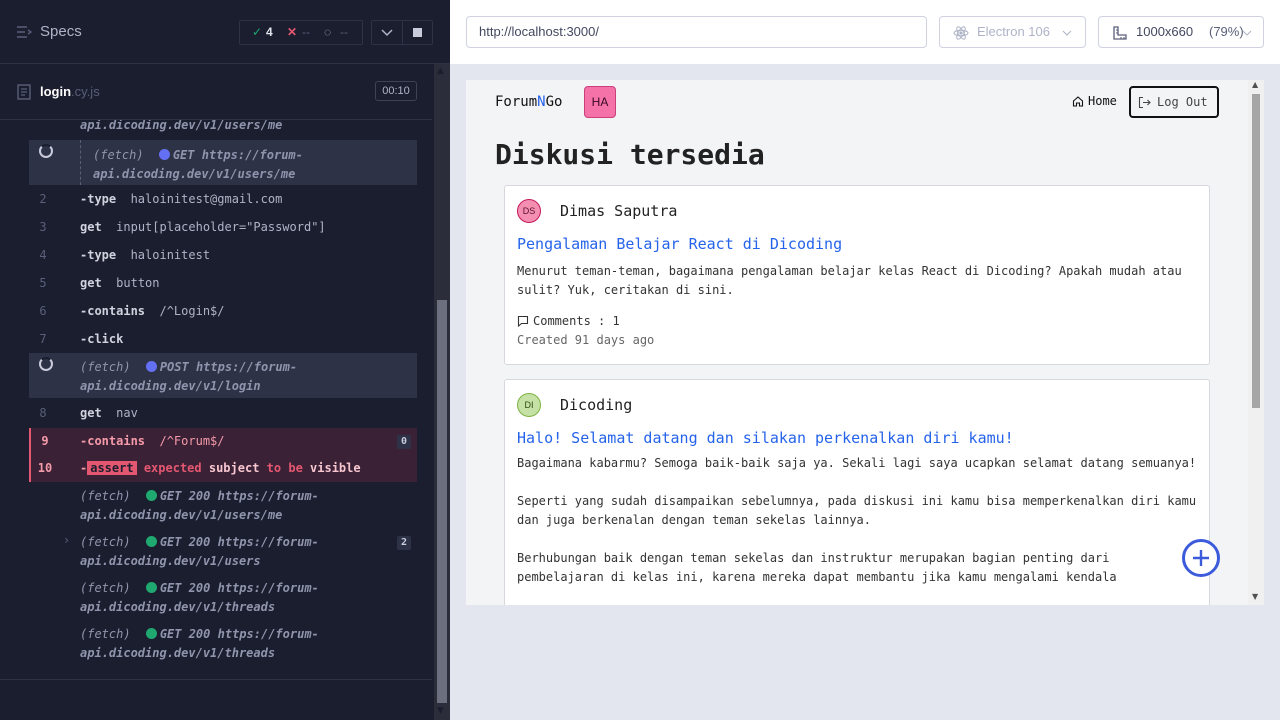 Image resolution: width=1280 pixels, height=720 pixels. What do you see at coordinates (1256, 251) in the screenshot?
I see `app-scrollbar-thumb` at bounding box center [1256, 251].